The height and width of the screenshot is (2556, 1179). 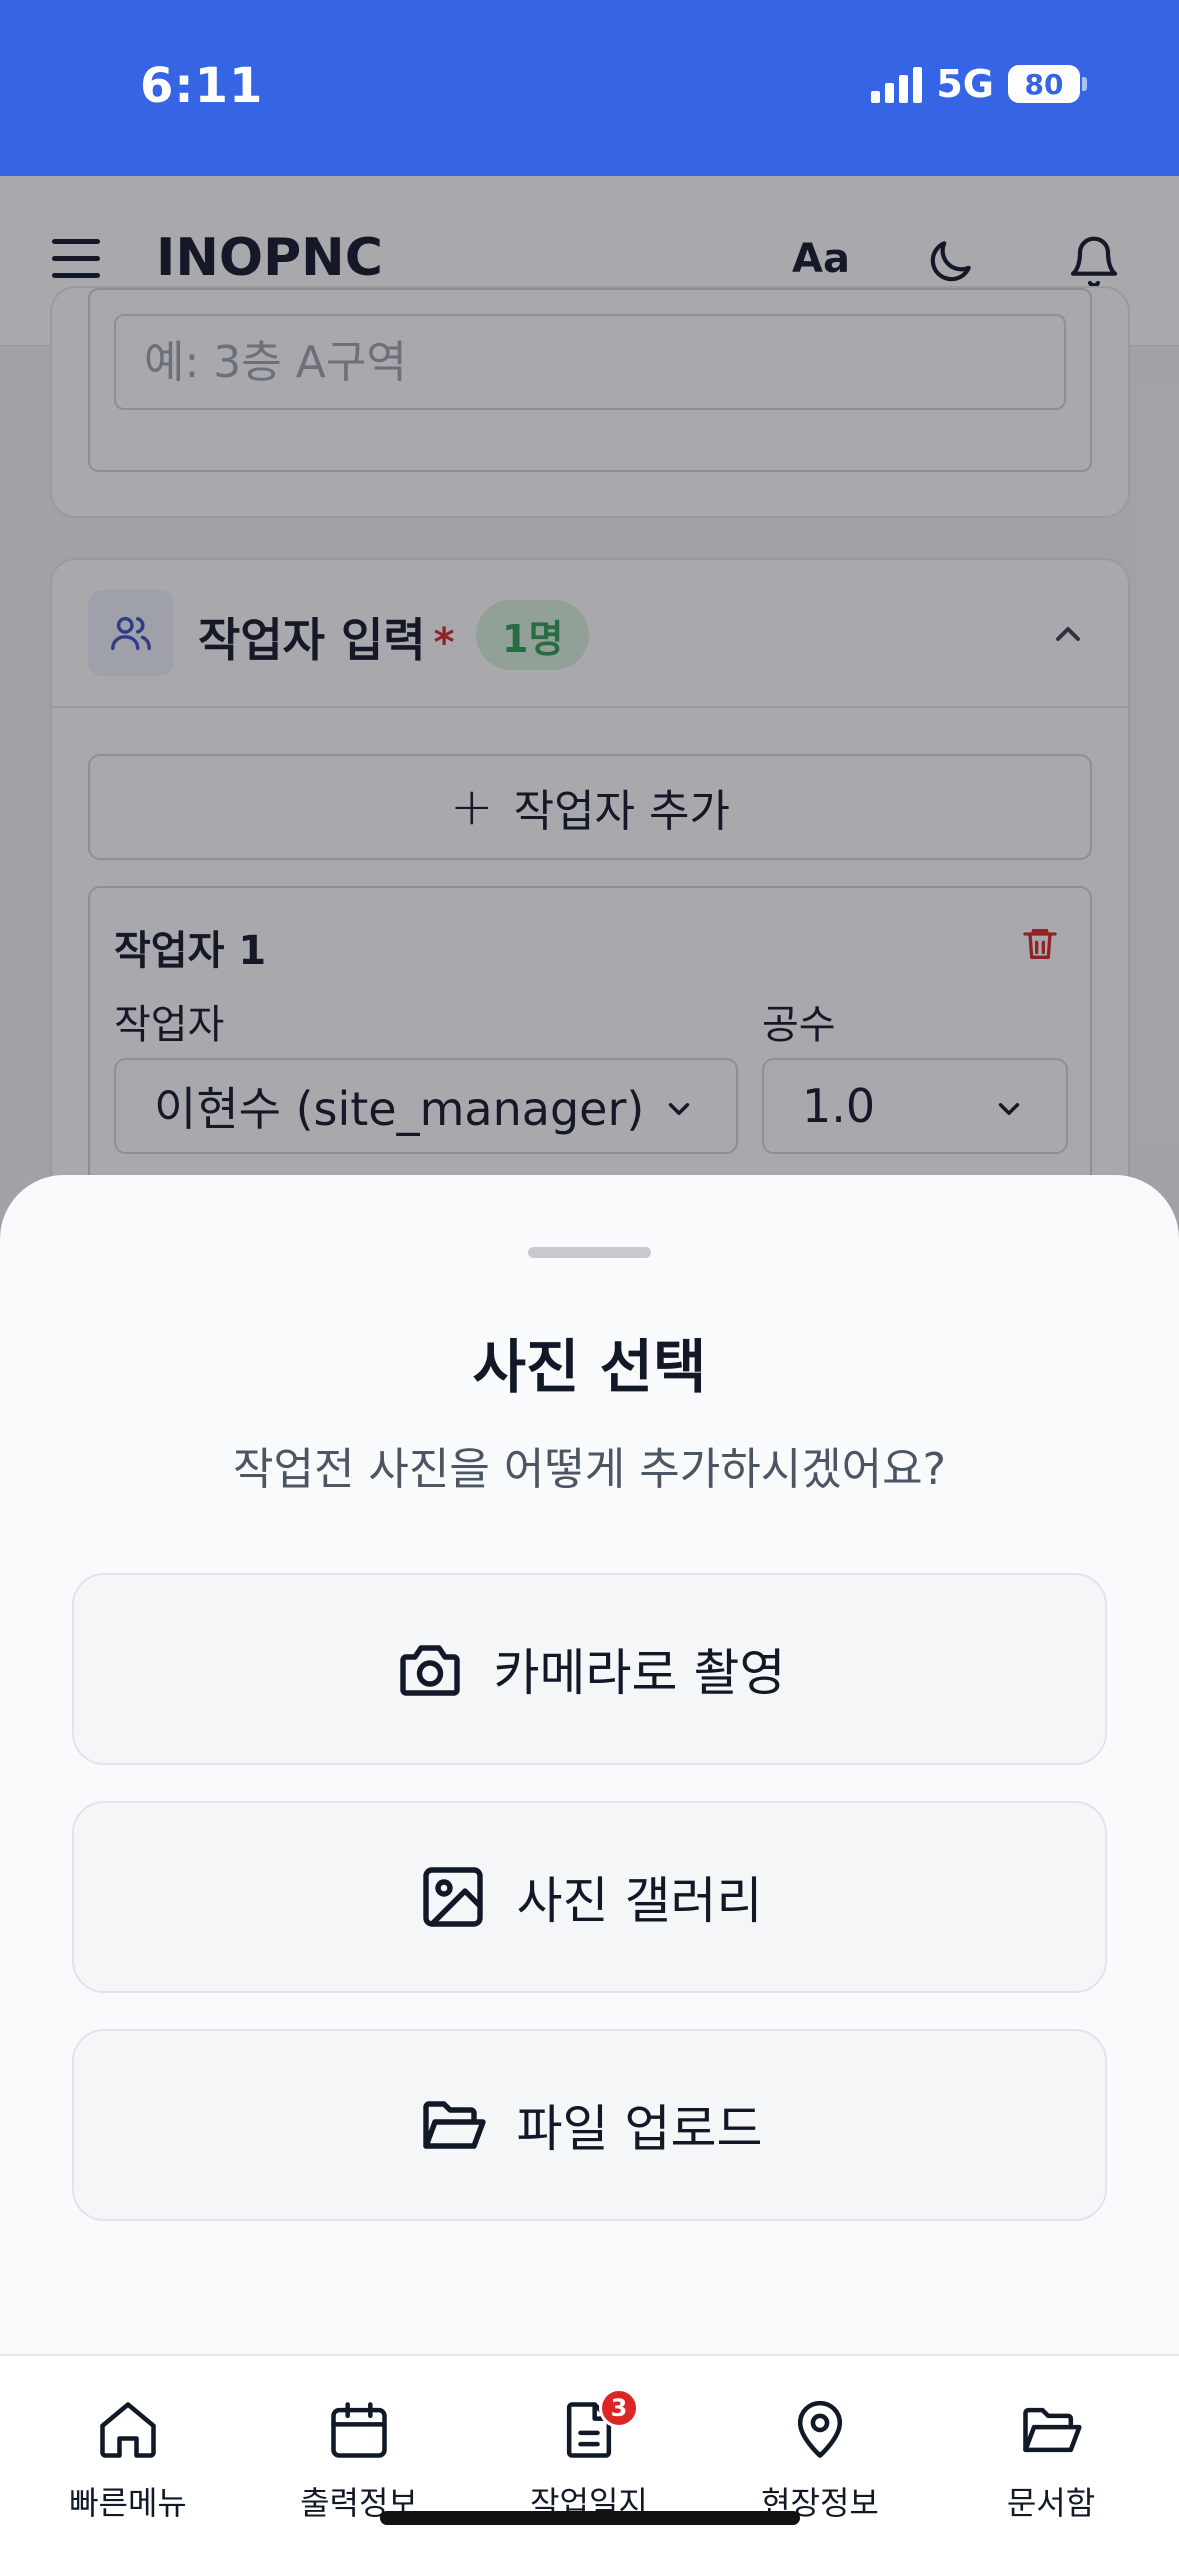 What do you see at coordinates (619, 2408) in the screenshot?
I see `notification-badge: 3` at bounding box center [619, 2408].